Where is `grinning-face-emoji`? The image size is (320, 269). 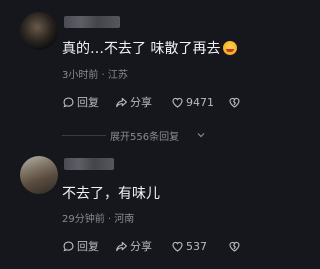
grinning-face-emoji is located at coordinates (230, 48).